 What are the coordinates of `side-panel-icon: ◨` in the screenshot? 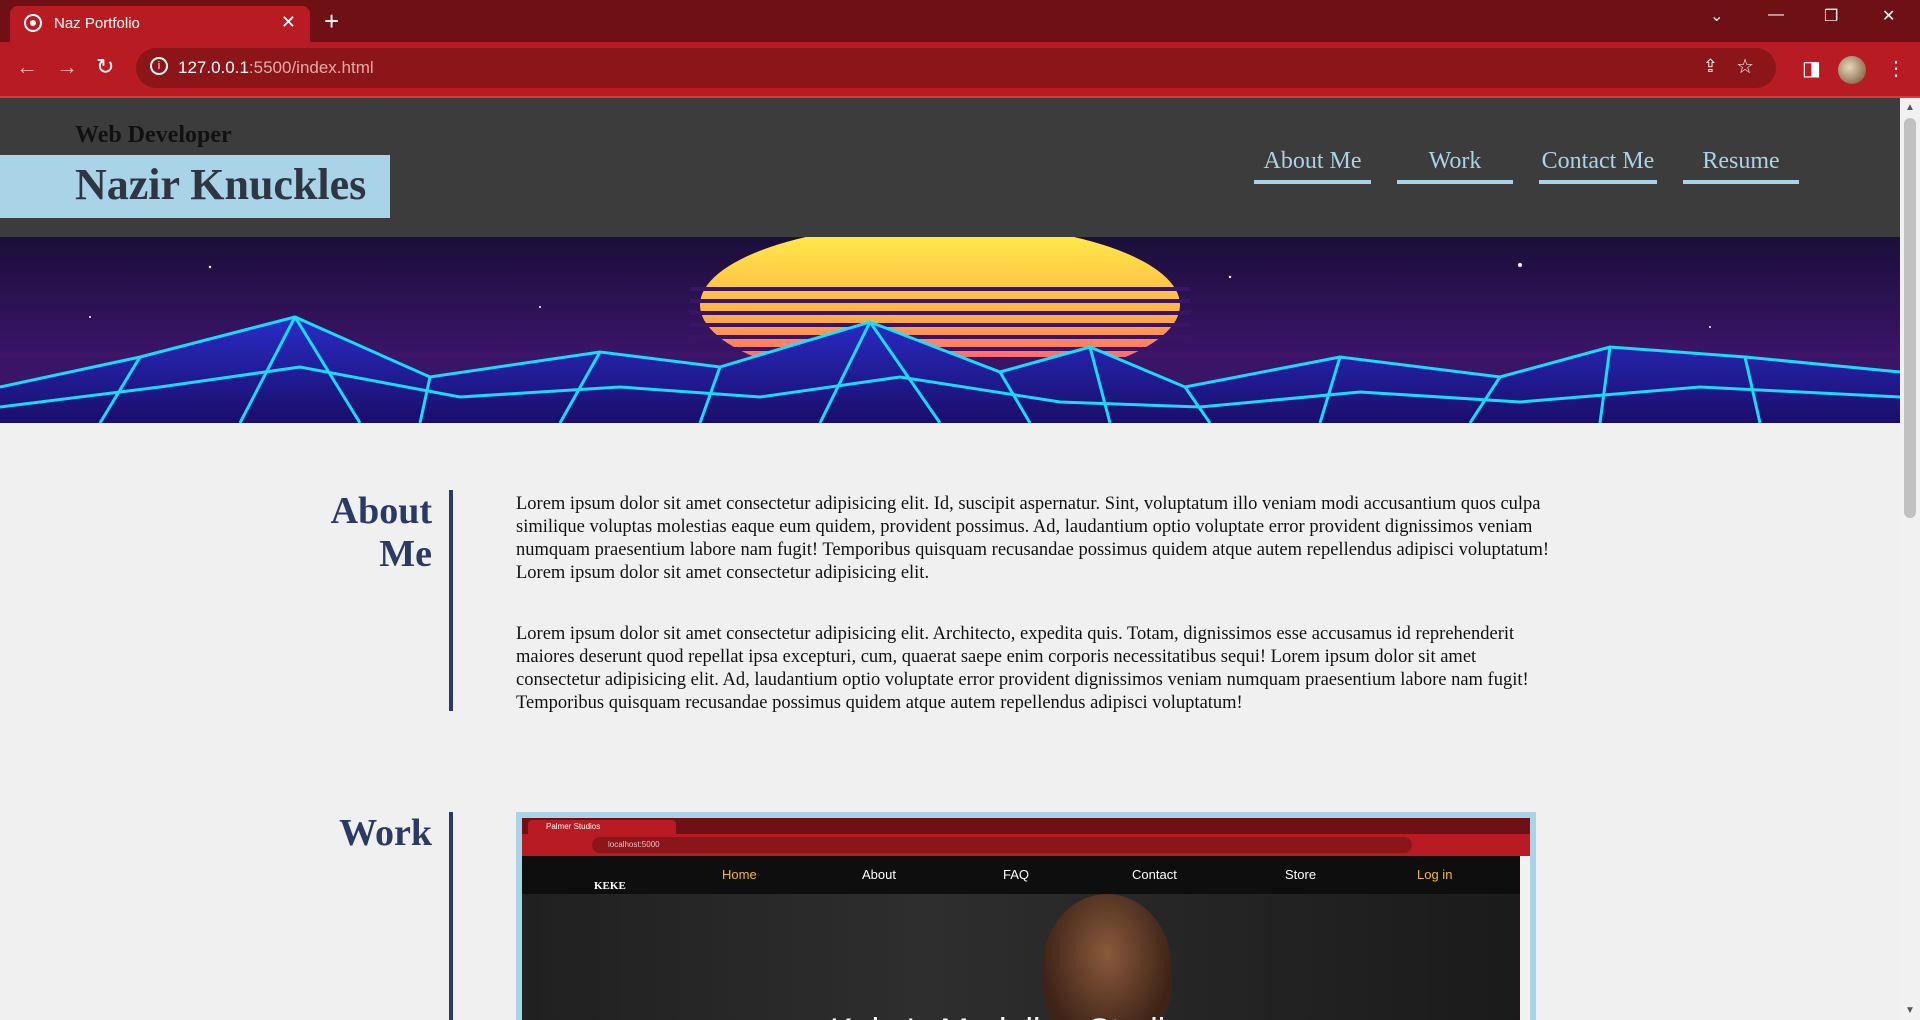 It's located at (1811, 68).